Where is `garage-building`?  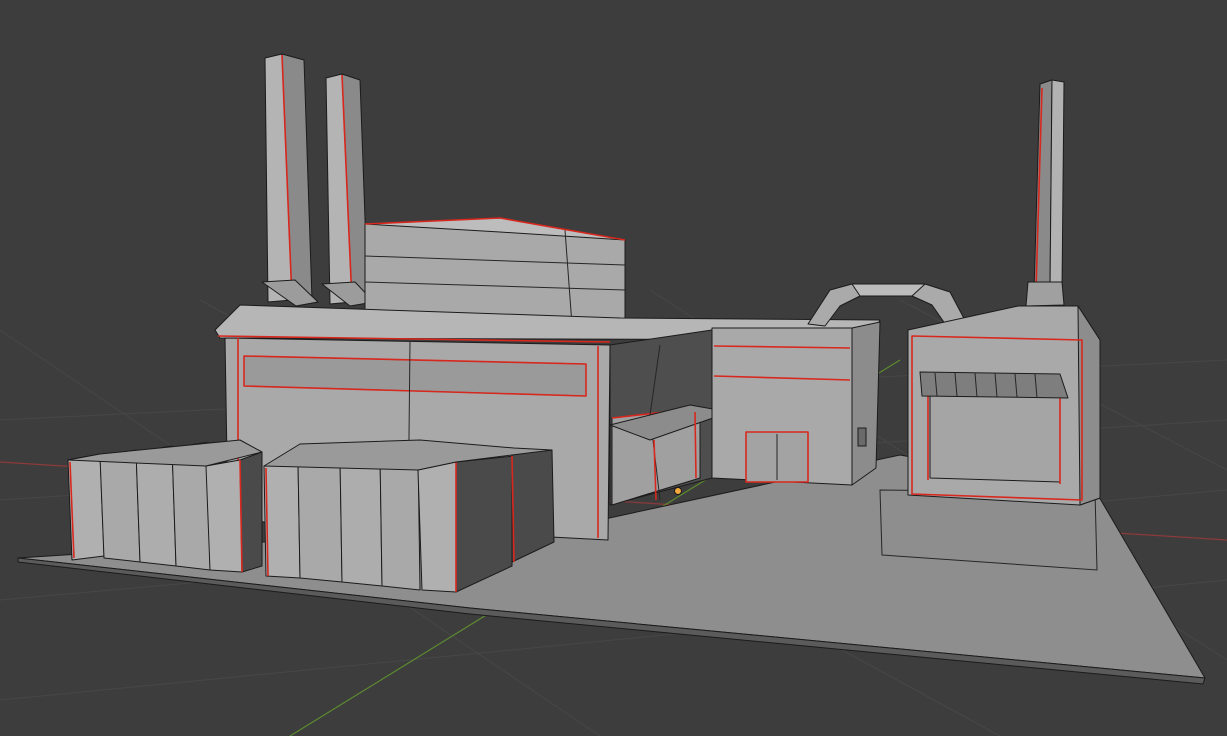
garage-building is located at coordinates (1004, 405).